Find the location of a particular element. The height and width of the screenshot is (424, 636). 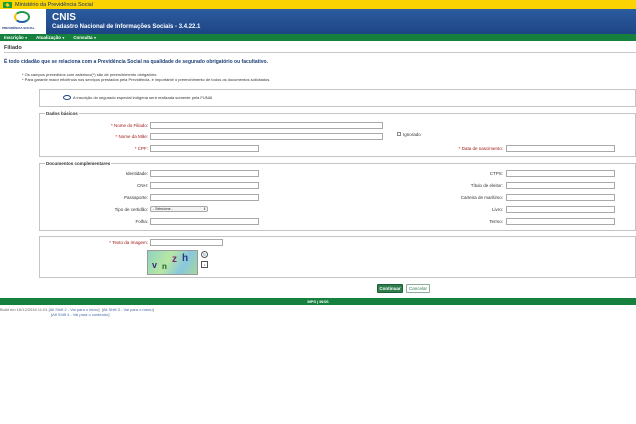

ignorado-label: Ignorado is located at coordinates (412, 134).